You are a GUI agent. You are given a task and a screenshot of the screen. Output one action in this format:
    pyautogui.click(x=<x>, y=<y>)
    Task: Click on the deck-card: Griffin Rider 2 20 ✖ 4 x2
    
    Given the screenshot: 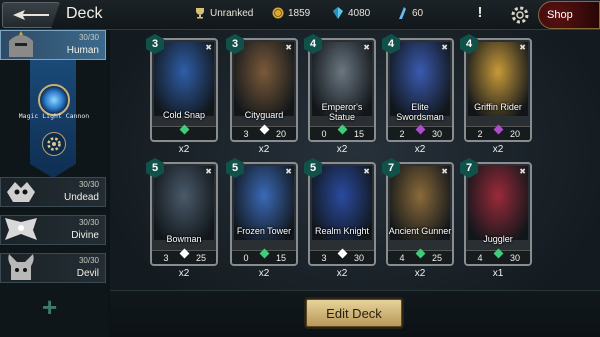 What is the action you would take?
    pyautogui.click(x=496, y=94)
    